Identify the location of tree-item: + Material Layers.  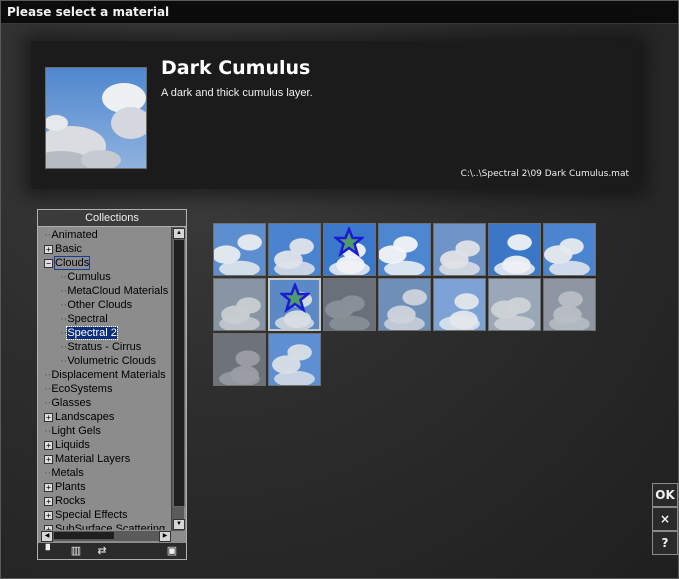
(87, 459).